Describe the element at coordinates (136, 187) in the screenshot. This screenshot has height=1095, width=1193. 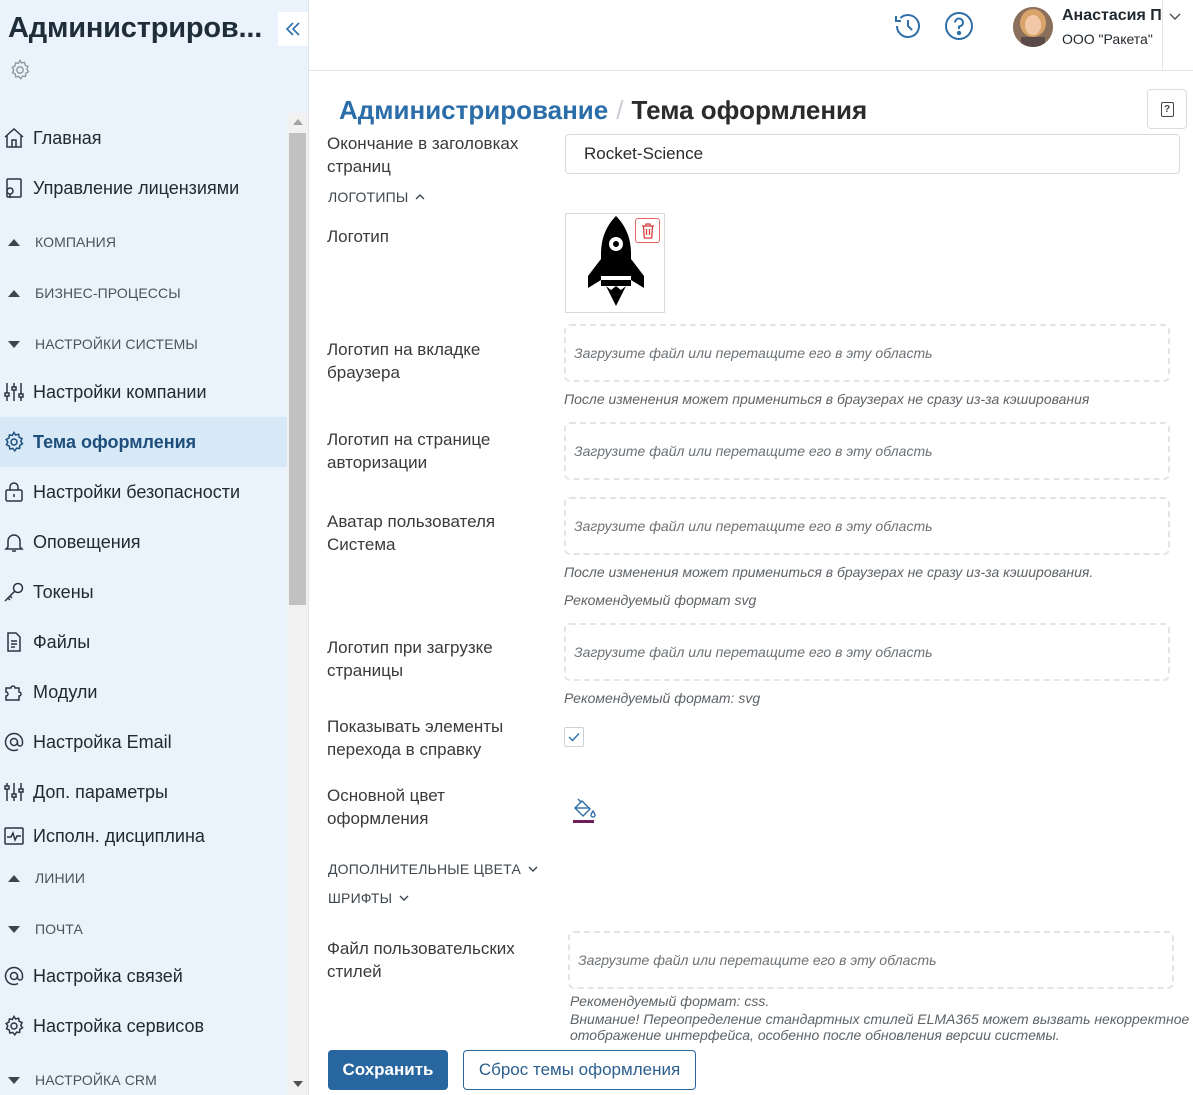
I see `sidebar-item-label: Управление лицензиями` at that location.